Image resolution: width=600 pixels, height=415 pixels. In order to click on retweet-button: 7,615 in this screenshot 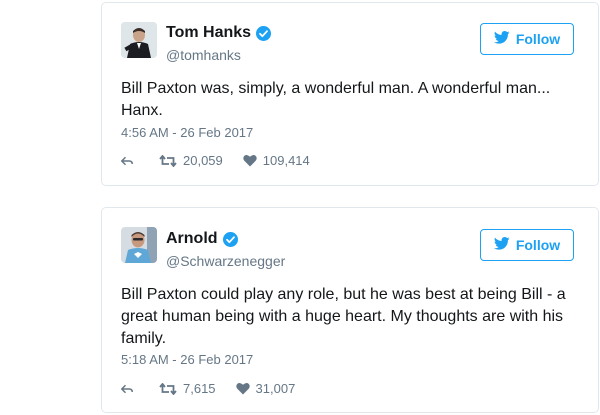, I will do `click(187, 388)`.